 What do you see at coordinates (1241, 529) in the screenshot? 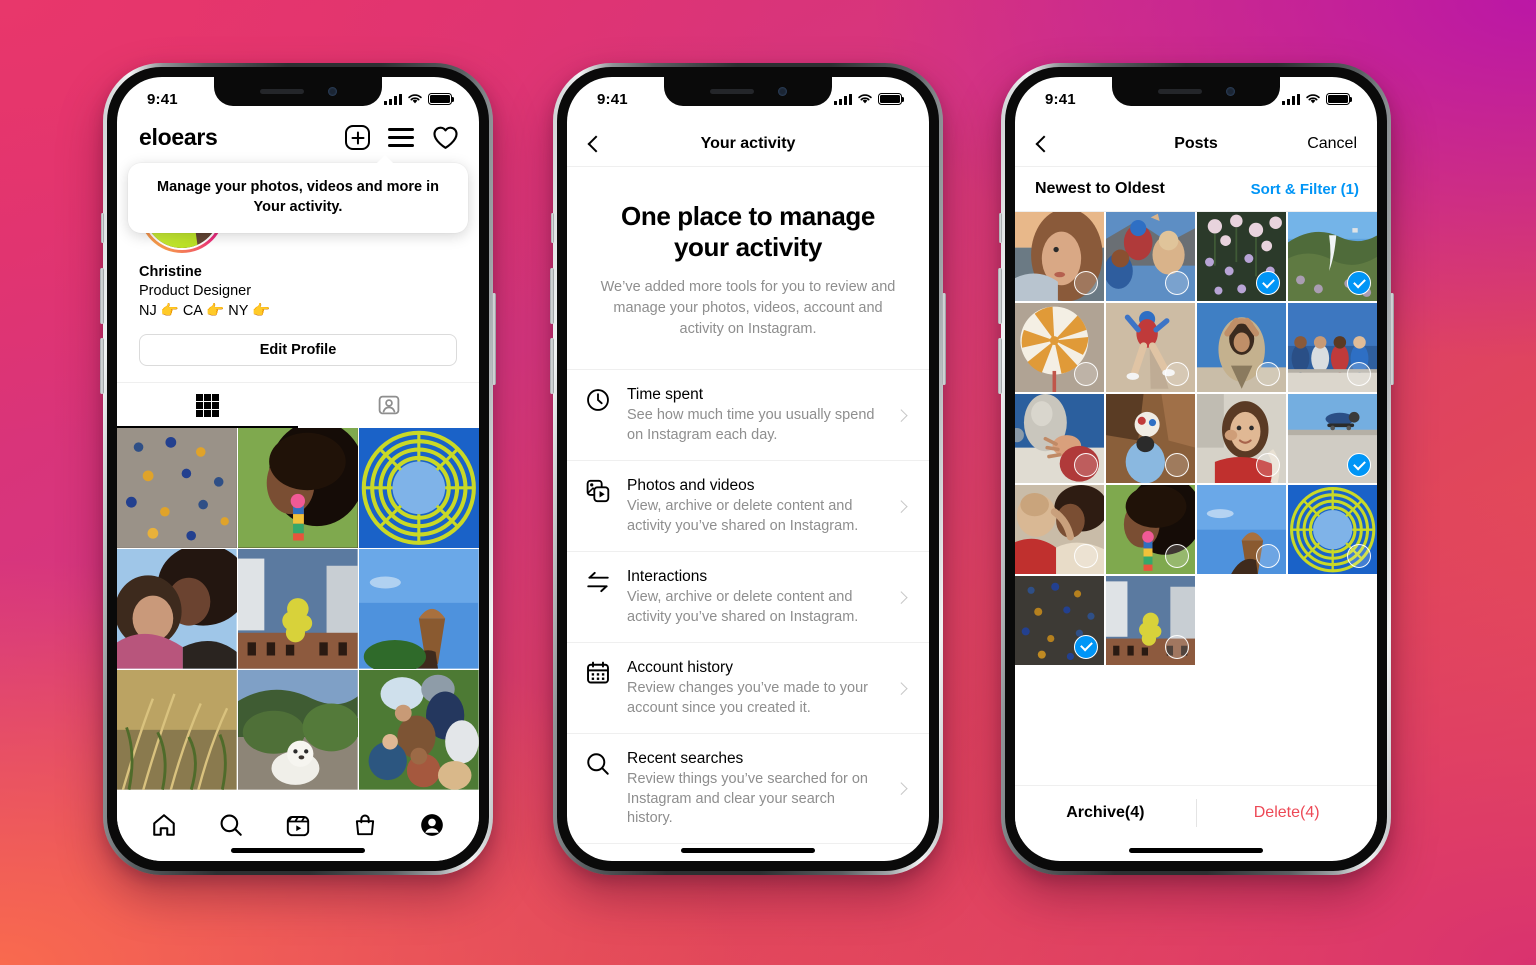
I see `post-cell-ice-cream-cone-sky` at bounding box center [1241, 529].